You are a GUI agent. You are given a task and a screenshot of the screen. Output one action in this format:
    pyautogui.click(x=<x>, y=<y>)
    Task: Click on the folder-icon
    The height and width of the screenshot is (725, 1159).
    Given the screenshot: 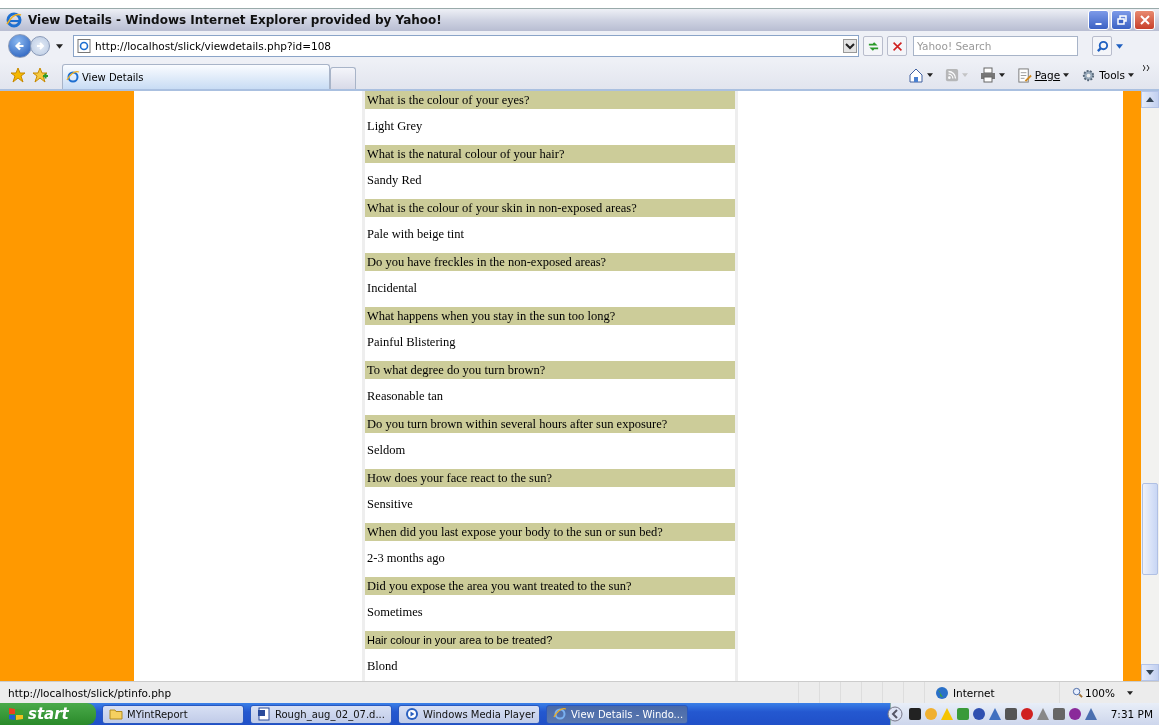 What is the action you would take?
    pyautogui.click(x=116, y=714)
    